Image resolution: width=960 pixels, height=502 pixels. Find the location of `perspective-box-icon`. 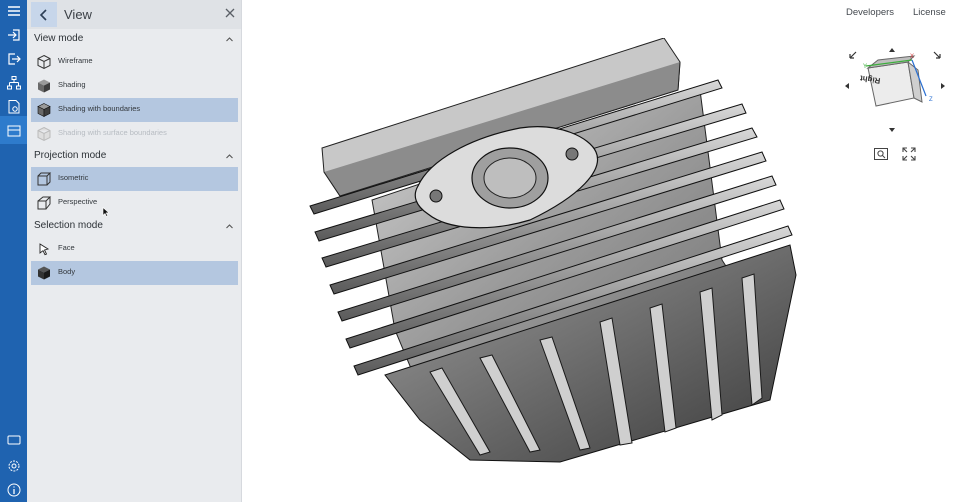

perspective-box-icon is located at coordinates (44, 203).